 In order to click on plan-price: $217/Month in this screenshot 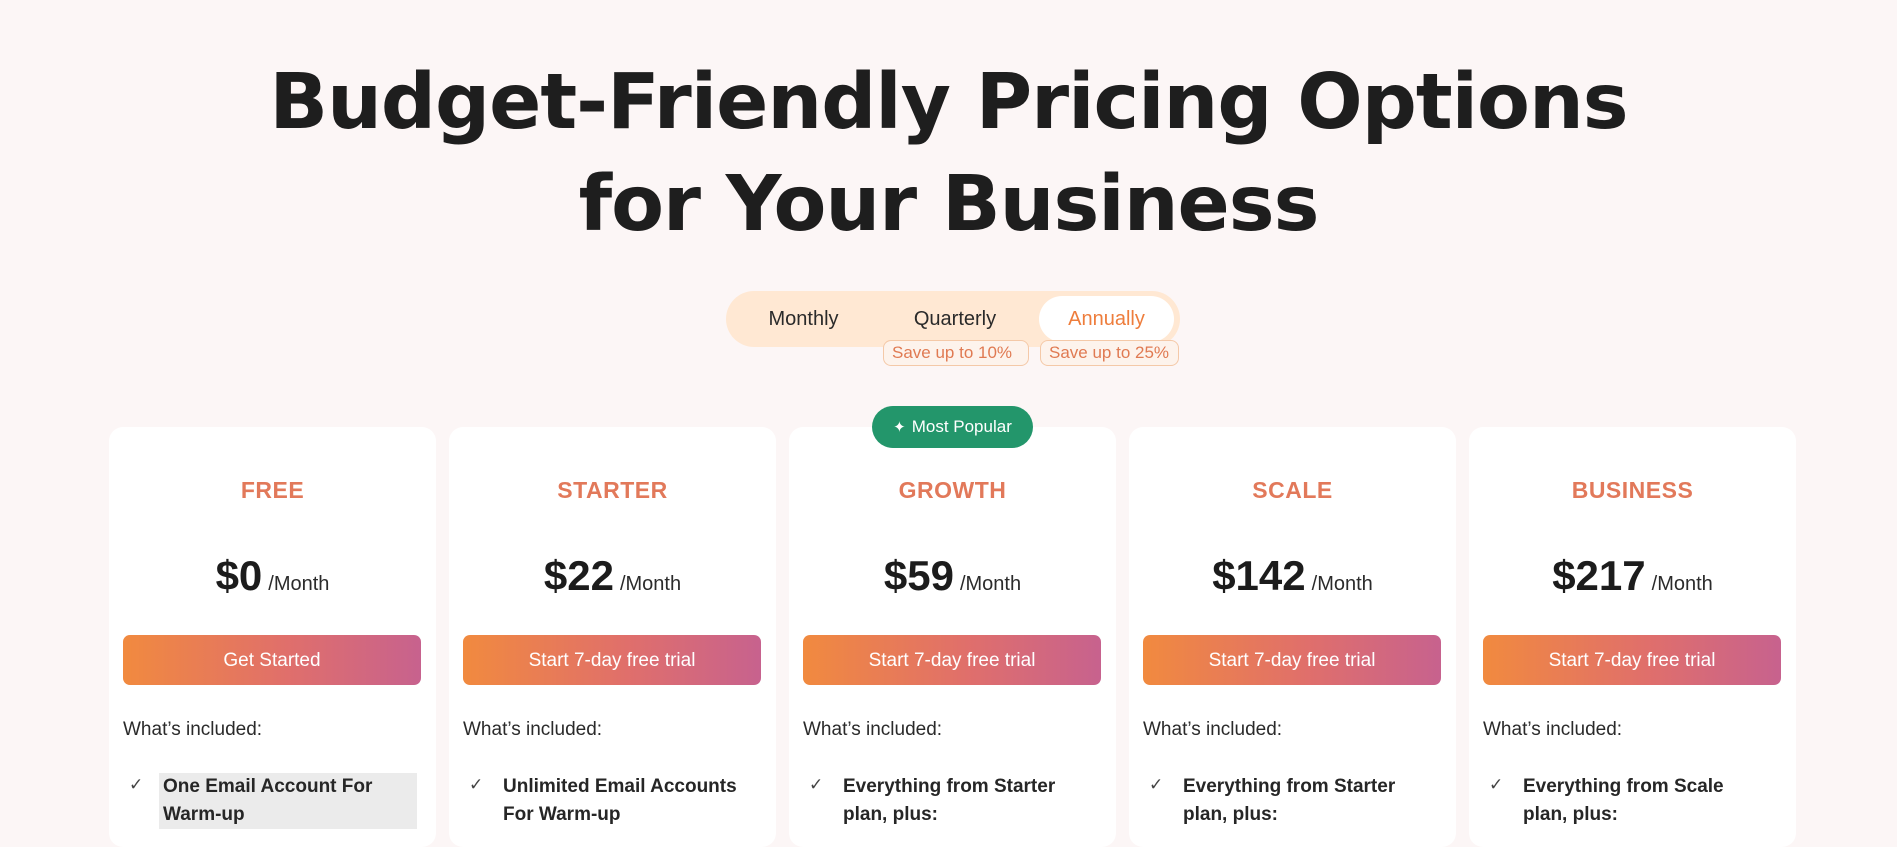, I will do `click(1632, 576)`.